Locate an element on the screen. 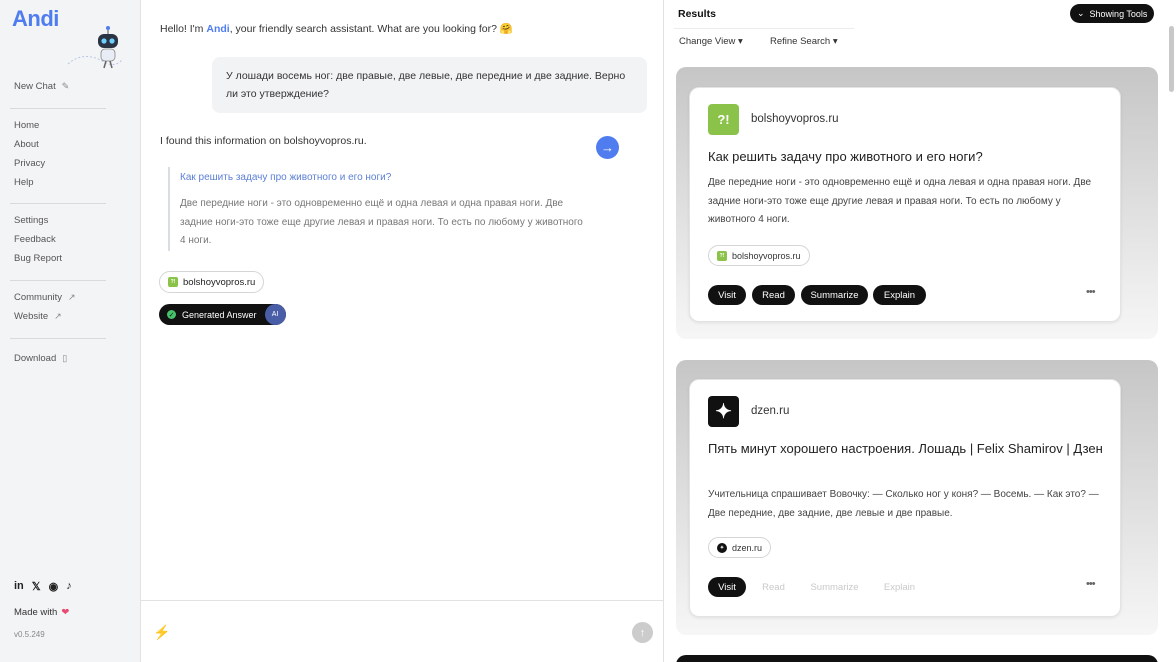 The image size is (1176, 662). nav-bug-report-label: Bug Report is located at coordinates (38, 258).